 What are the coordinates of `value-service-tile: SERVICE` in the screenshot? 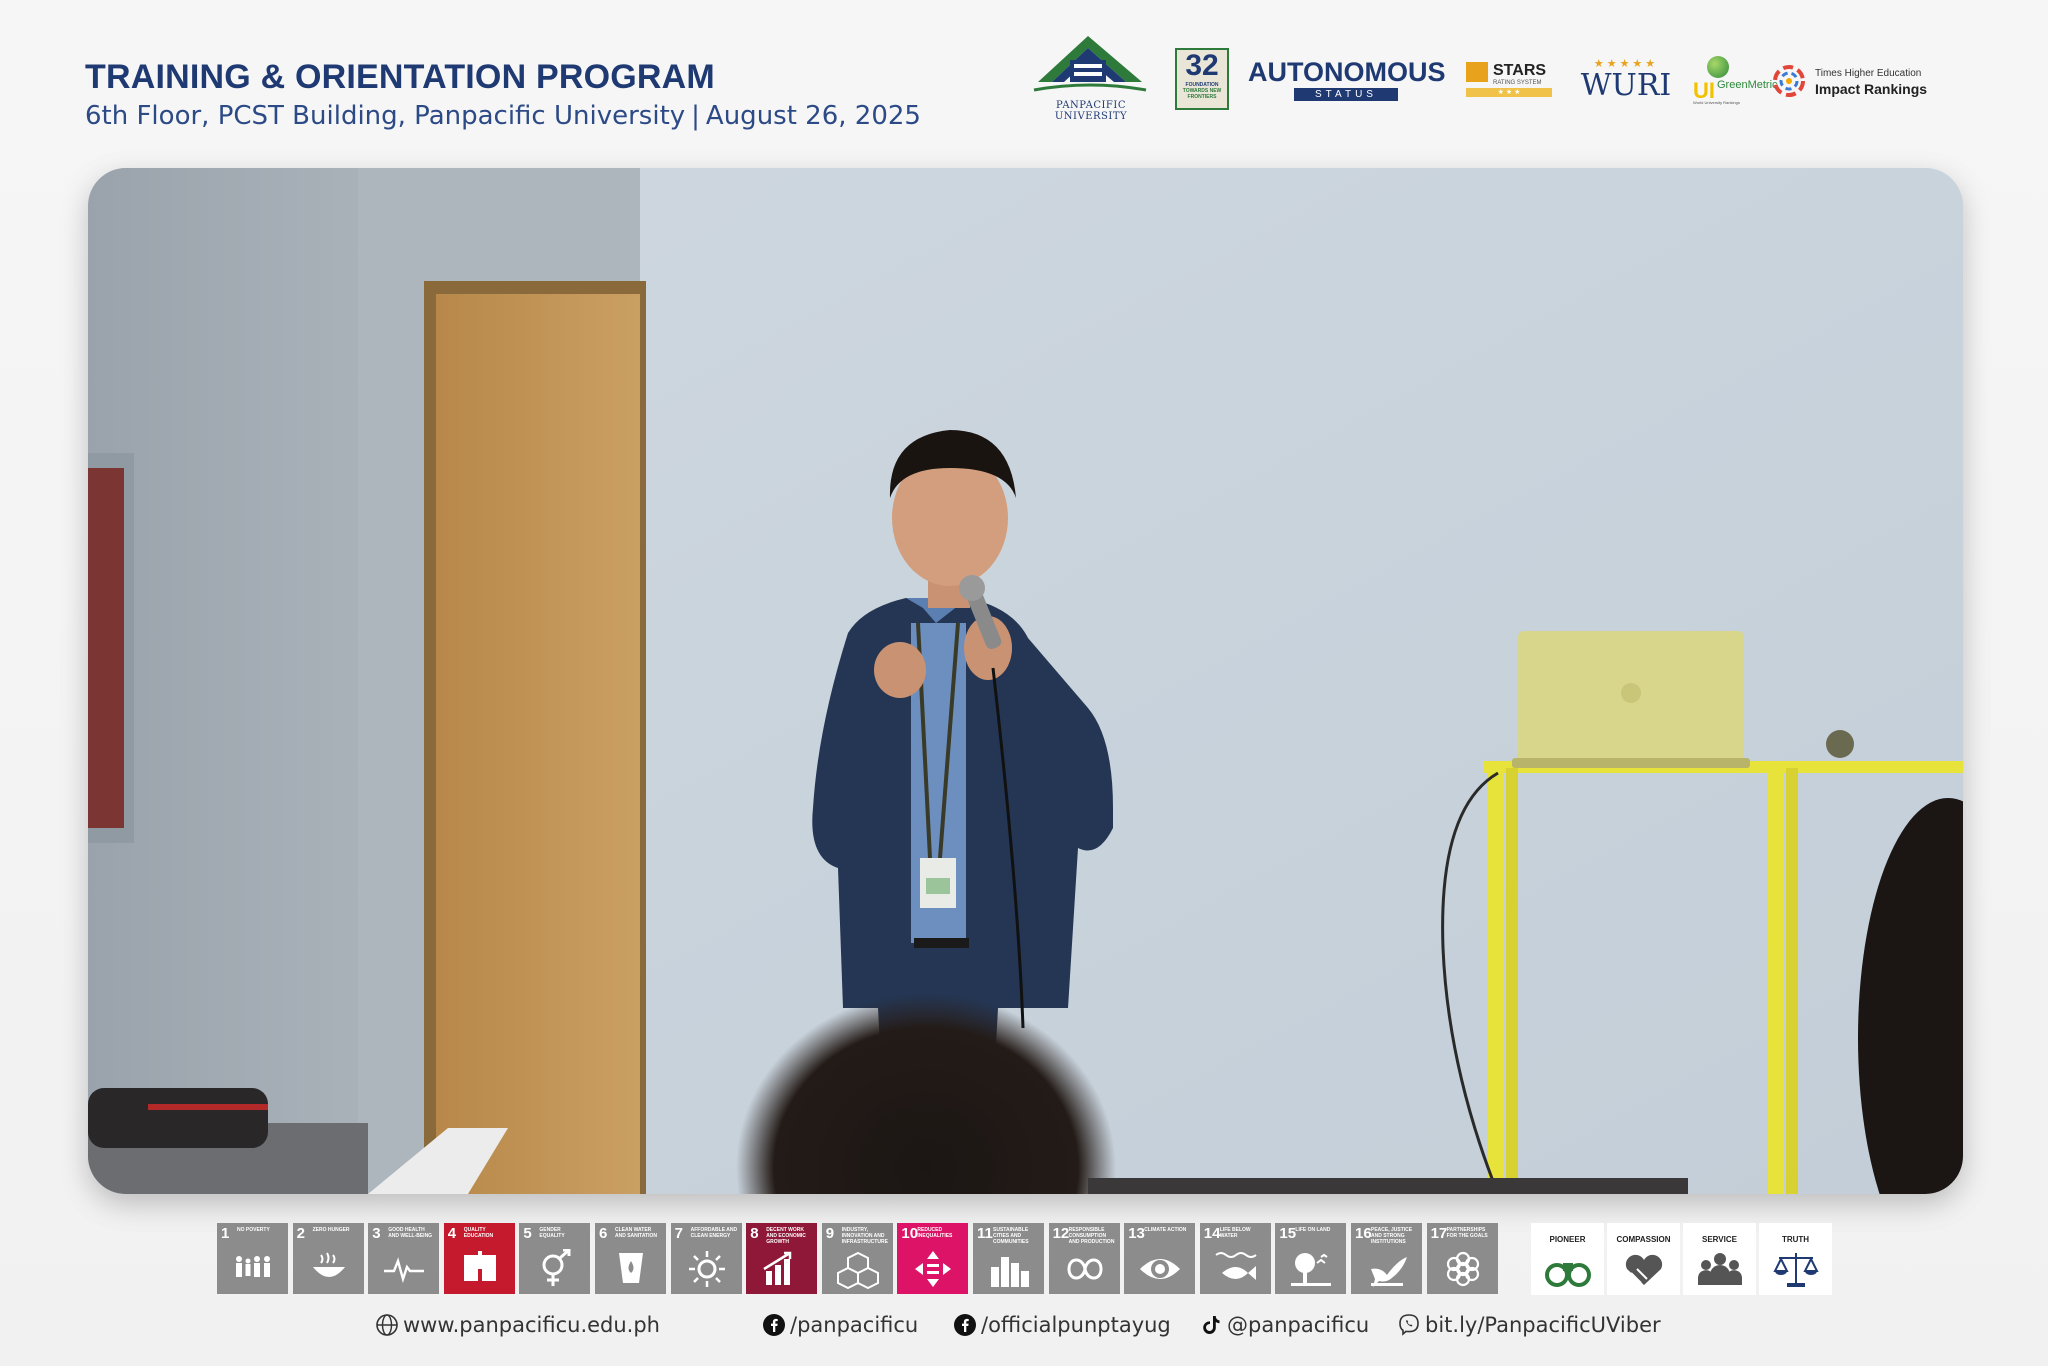 It's located at (1719, 1259).